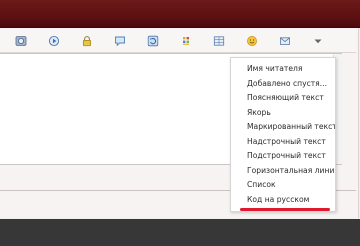 Image resolution: width=360 pixels, height=246 pixels. Describe the element at coordinates (283, 156) in the screenshot. I see `menu-item-subscript: Подстрочный текст` at that location.